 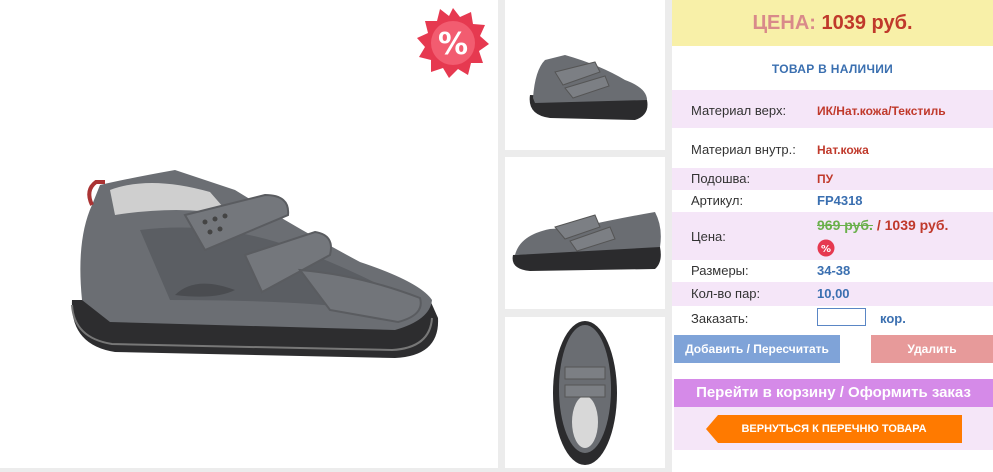 What do you see at coordinates (586, 241) in the screenshot?
I see `shoe-thumbnail-side` at bounding box center [586, 241].